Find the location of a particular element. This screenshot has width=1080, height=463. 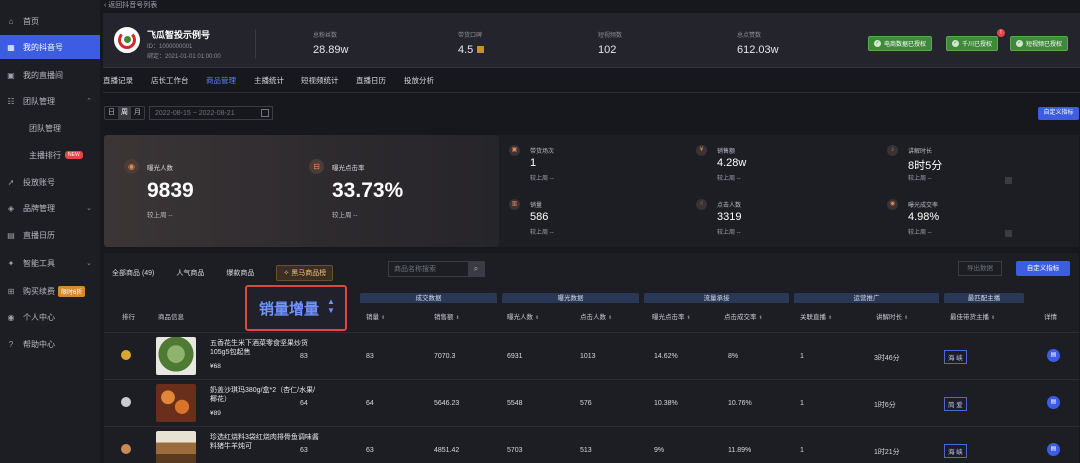

sidebar-item-live-calendar: ▤ 直播日历 is located at coordinates (50, 235).